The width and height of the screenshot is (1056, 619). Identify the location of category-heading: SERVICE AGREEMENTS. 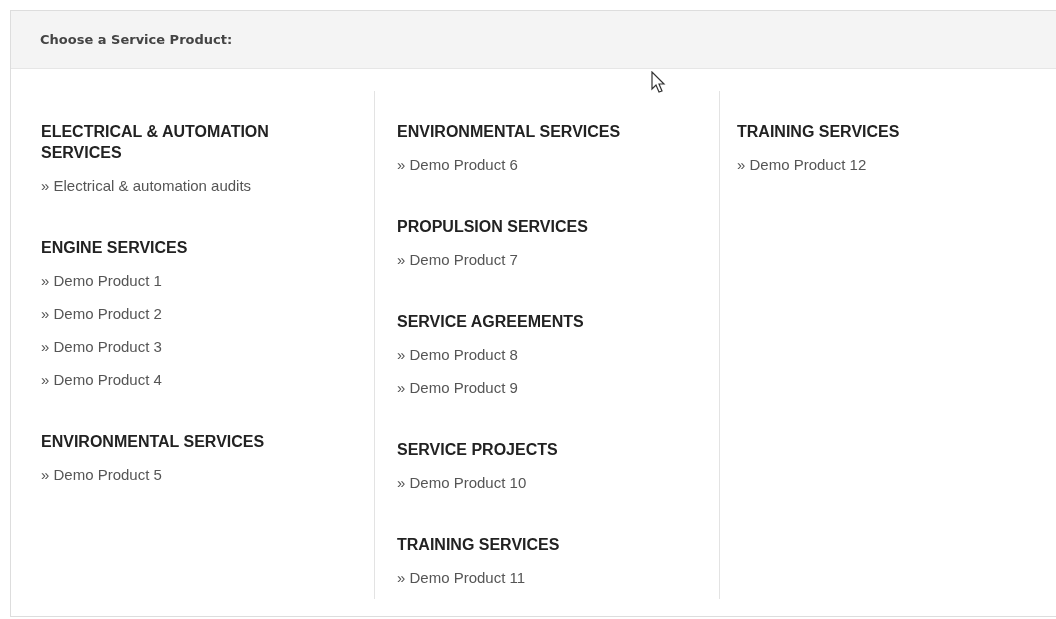
(491, 322).